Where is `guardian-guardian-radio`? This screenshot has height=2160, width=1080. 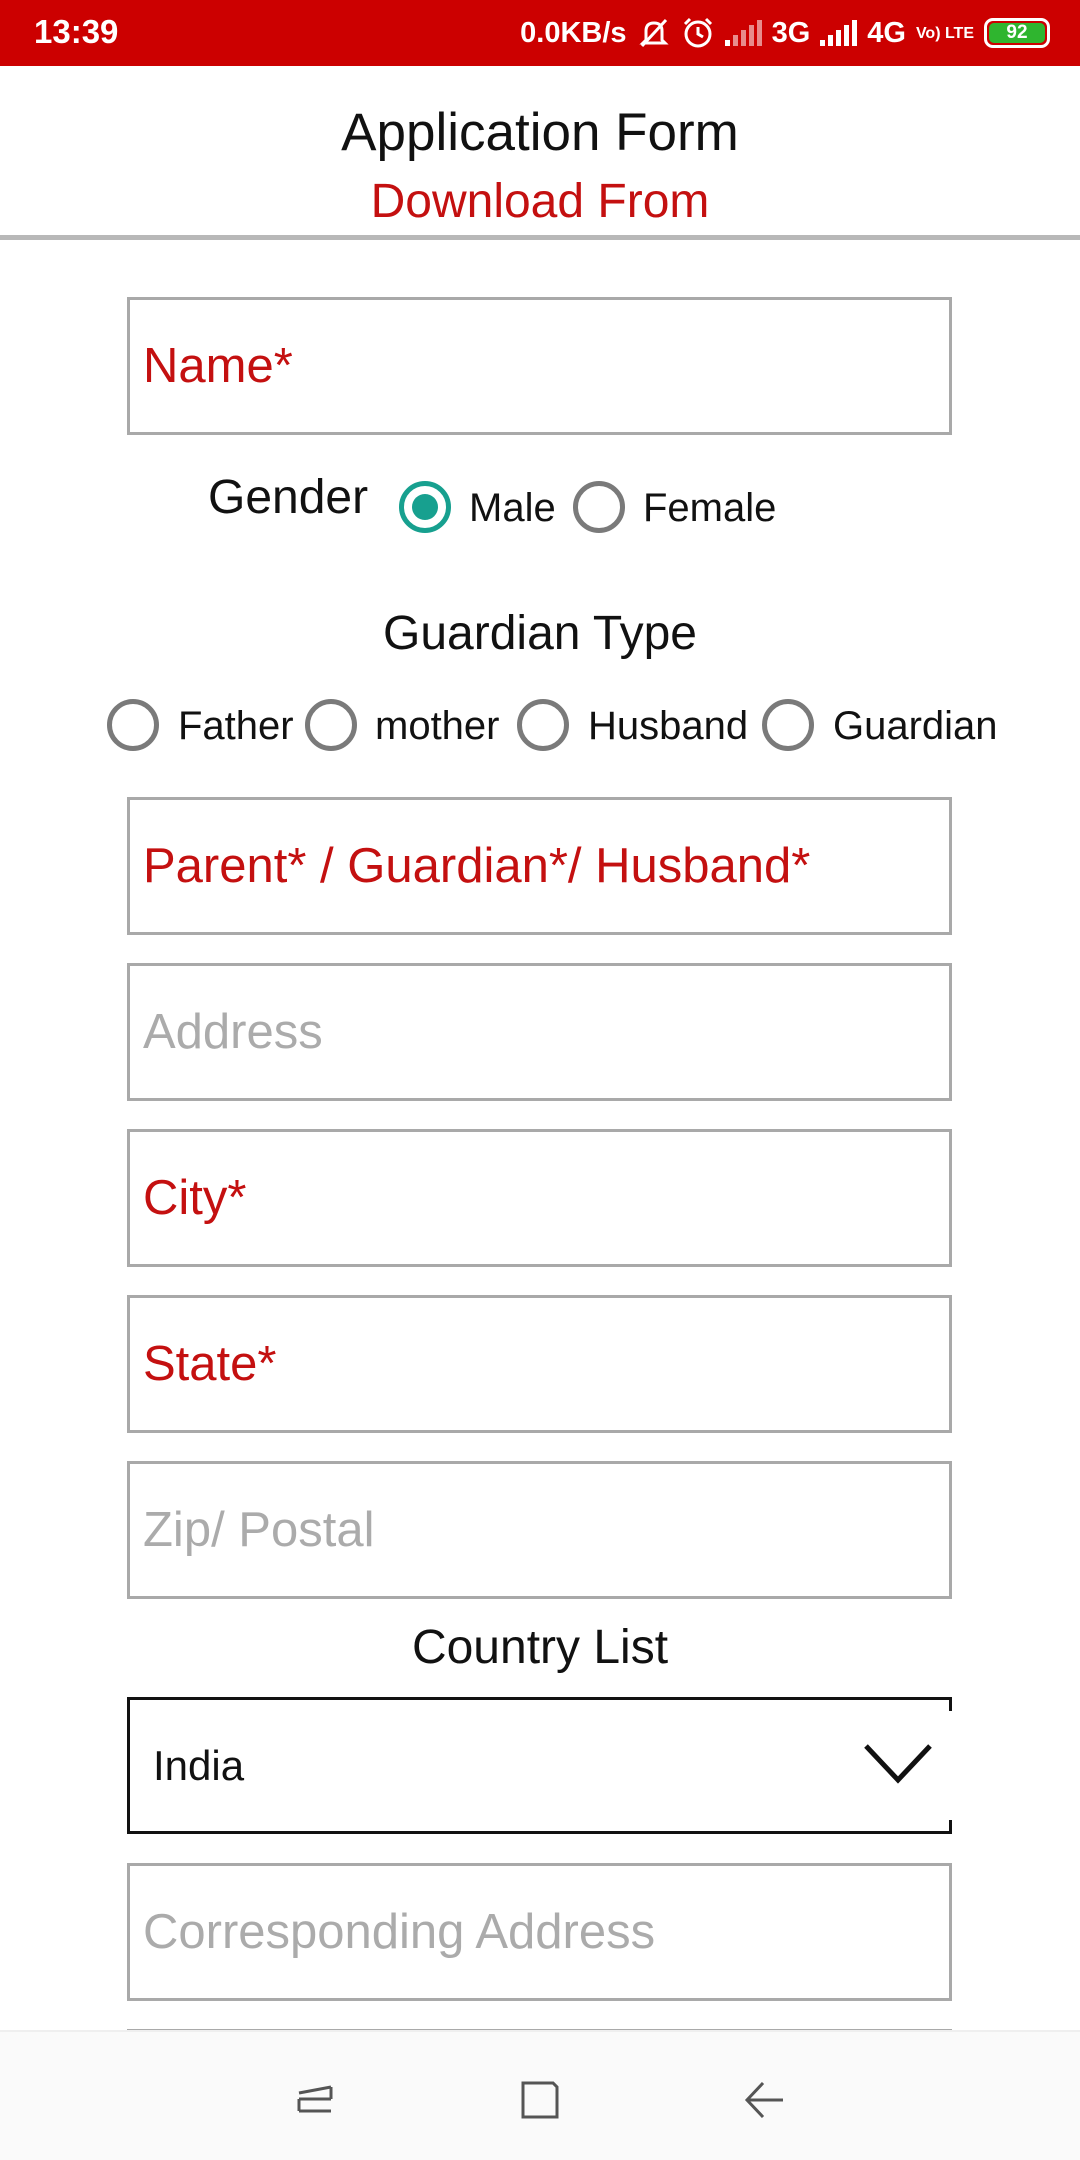
guardian-guardian-radio is located at coordinates (788, 725).